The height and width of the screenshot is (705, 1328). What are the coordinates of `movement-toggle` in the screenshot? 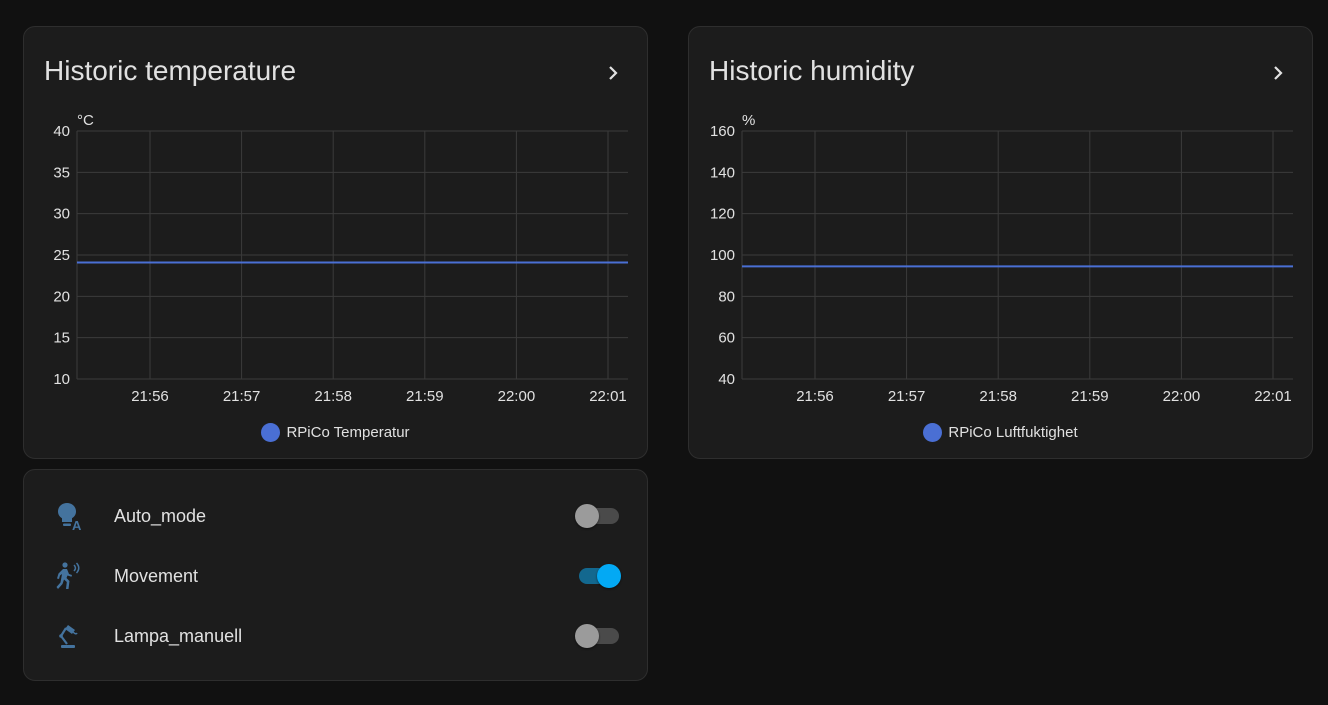 It's located at (598, 576).